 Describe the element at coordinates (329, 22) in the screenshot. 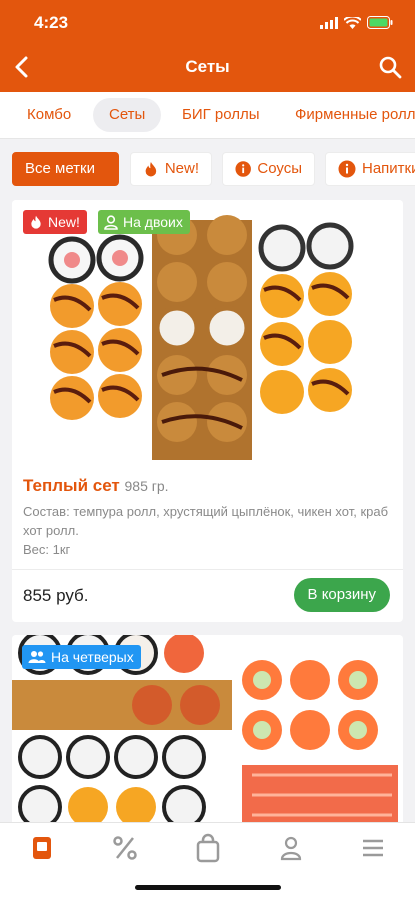

I see `signal-icon` at that location.